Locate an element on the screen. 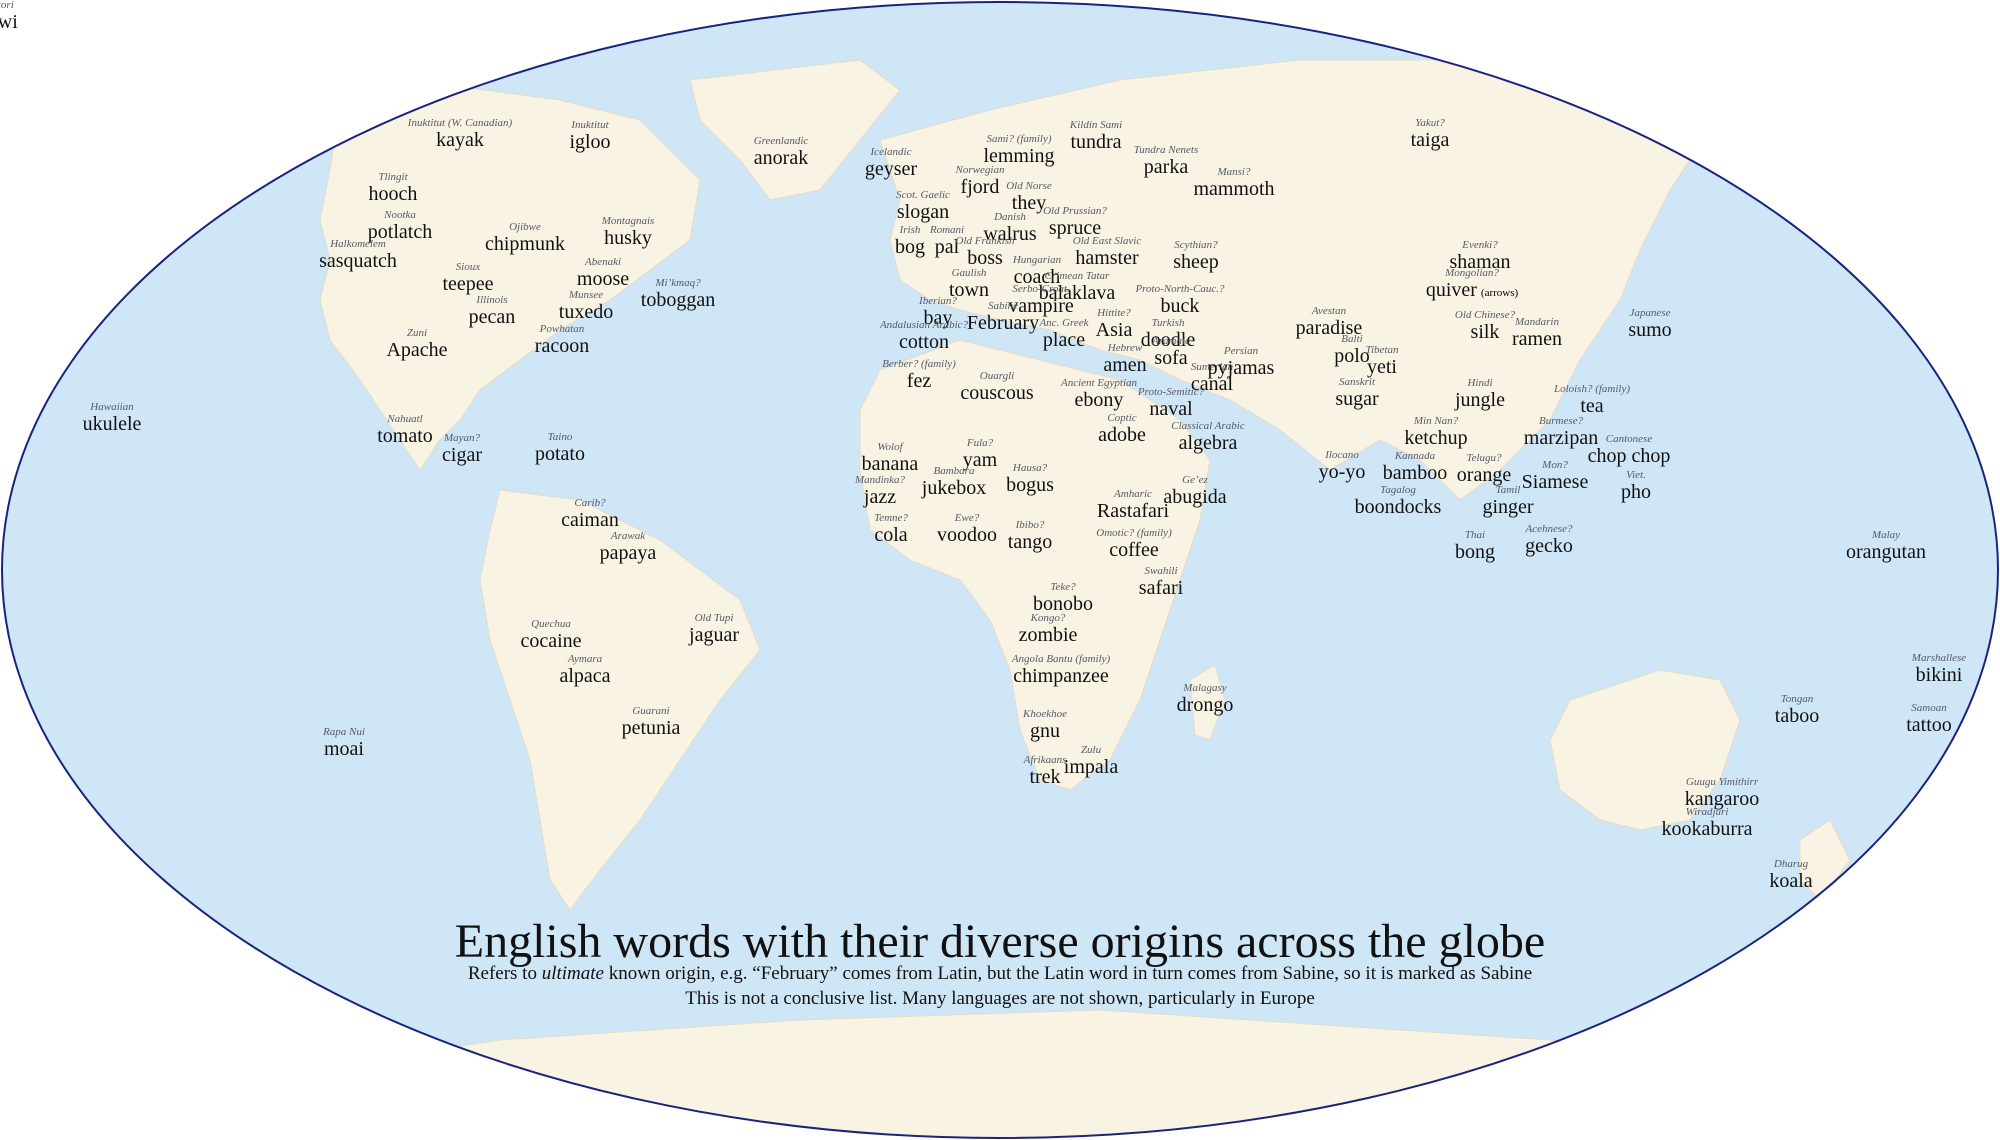 The width and height of the screenshot is (2000, 1140). word-label-kookaburra: Wiradjuri kookaburra is located at coordinates (1707, 823).